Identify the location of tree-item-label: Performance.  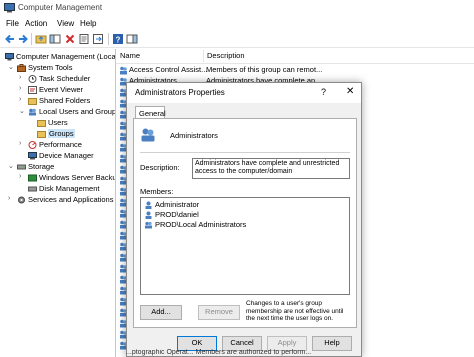
(60, 144).